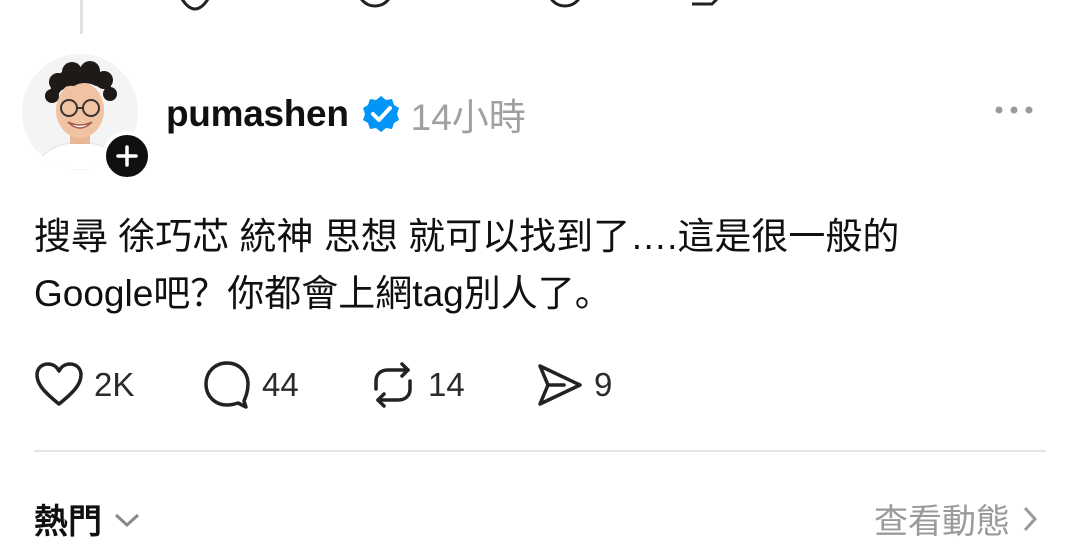 This screenshot has height=543, width=1080. What do you see at coordinates (540, 451) in the screenshot?
I see `divider` at bounding box center [540, 451].